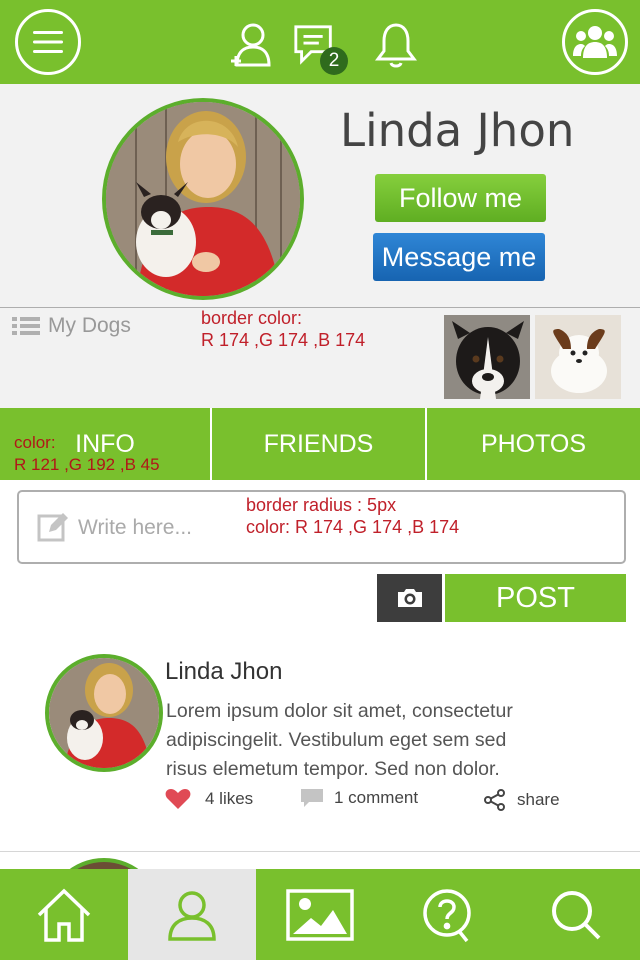  I want to click on group-icon, so click(595, 42).